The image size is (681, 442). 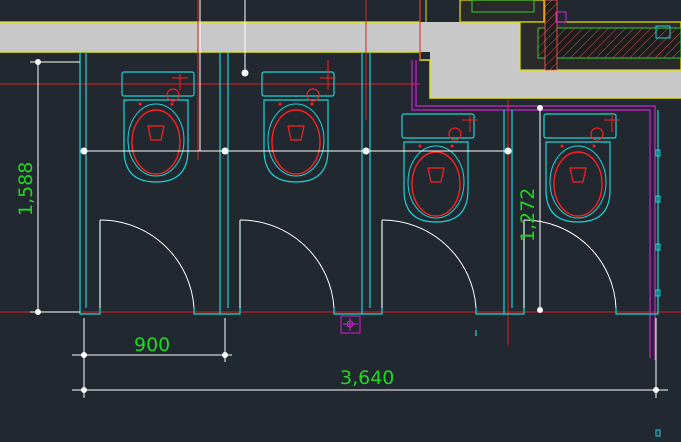 What do you see at coordinates (528, 215) in the screenshot?
I see `dim-stall-height-right: 1,272` at bounding box center [528, 215].